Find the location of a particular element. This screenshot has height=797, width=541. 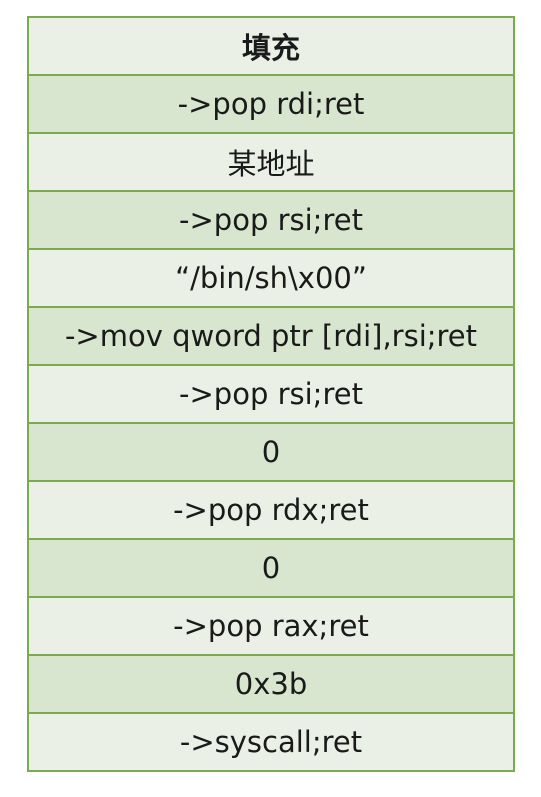

stack-row-zero-1: 0 is located at coordinates (271, 452).